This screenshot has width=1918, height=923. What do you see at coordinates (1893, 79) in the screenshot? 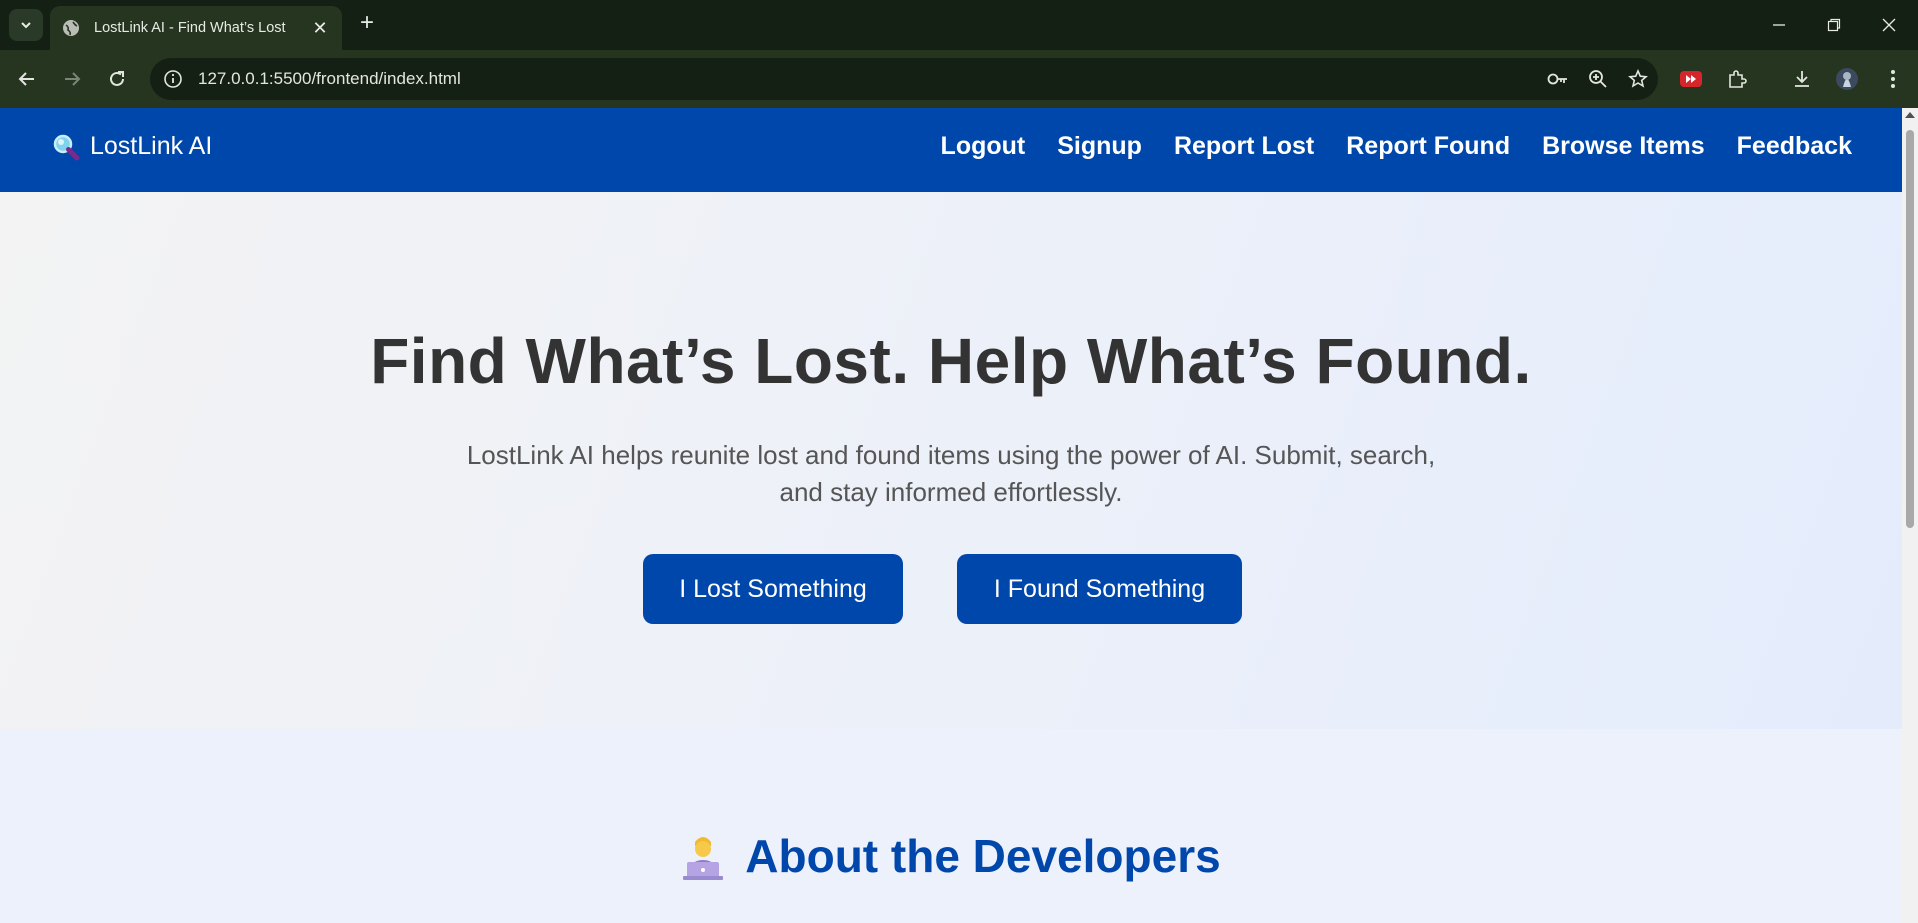
I see `browser-menu-icon` at bounding box center [1893, 79].